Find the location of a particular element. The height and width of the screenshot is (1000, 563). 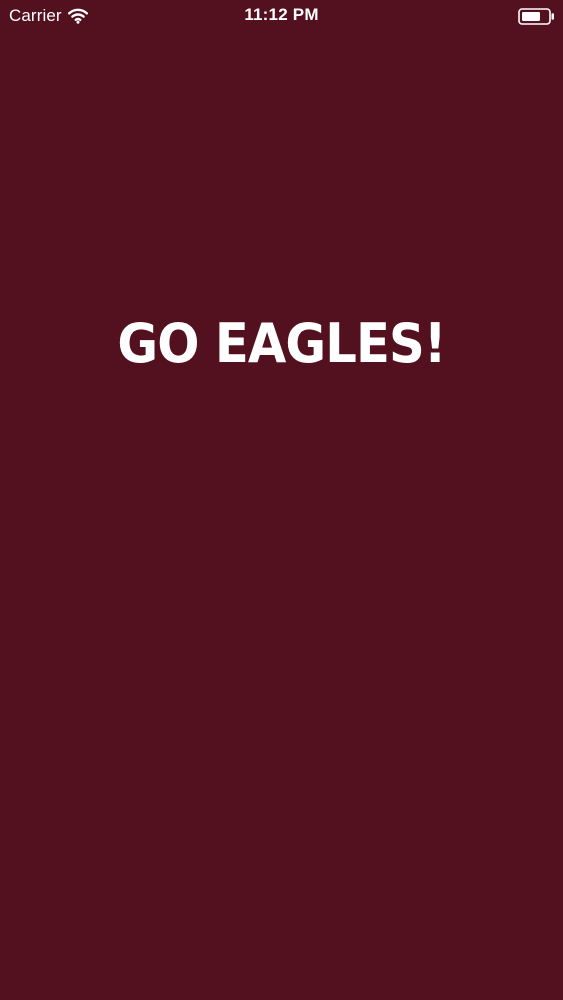

status-time: 11:12 PM is located at coordinates (281, 14).